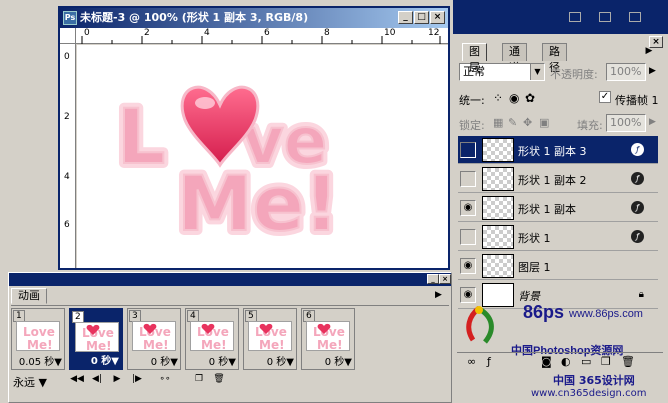 Image resolution: width=668 pixels, height=403 pixels. I want to click on layer-name: 形状 1 副本, so click(547, 209).